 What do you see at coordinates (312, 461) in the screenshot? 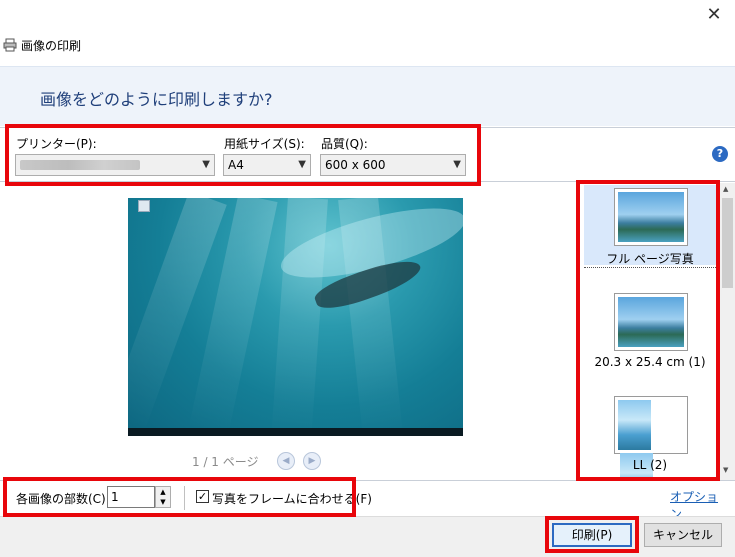
I see `next-page-button: ▶` at bounding box center [312, 461].